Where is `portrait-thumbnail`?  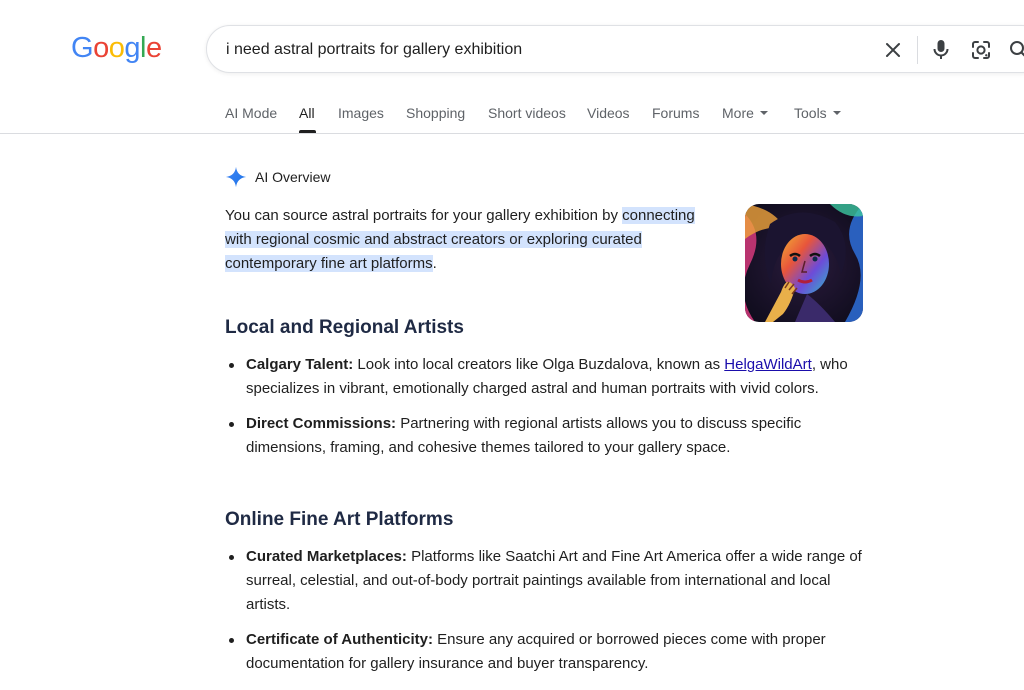
portrait-thumbnail is located at coordinates (804, 263).